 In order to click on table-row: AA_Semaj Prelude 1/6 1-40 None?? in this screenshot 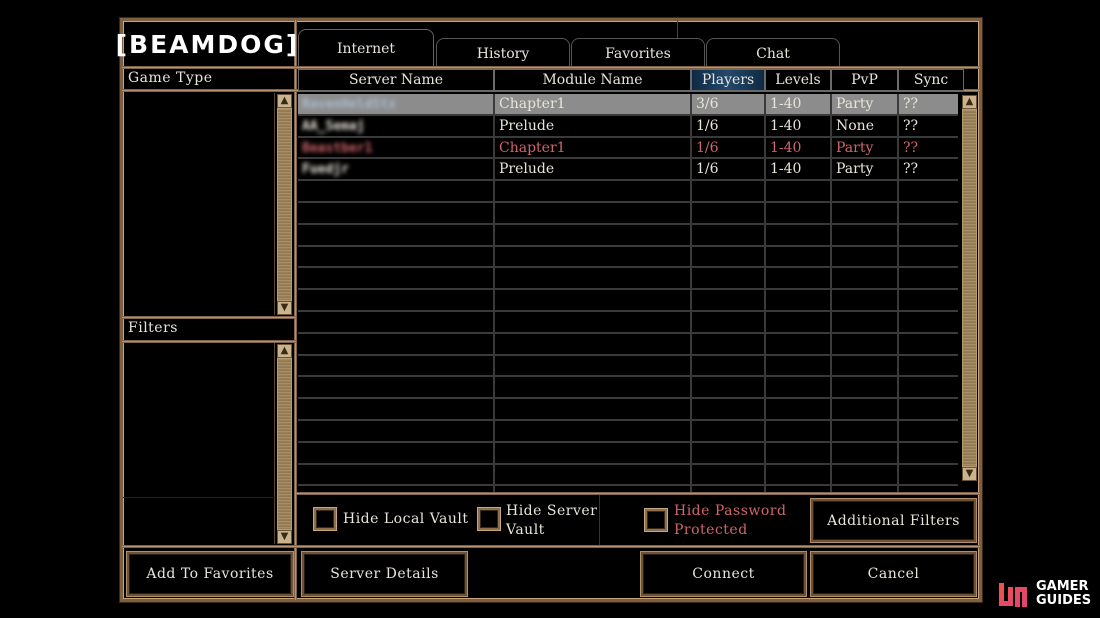, I will do `click(628, 127)`.